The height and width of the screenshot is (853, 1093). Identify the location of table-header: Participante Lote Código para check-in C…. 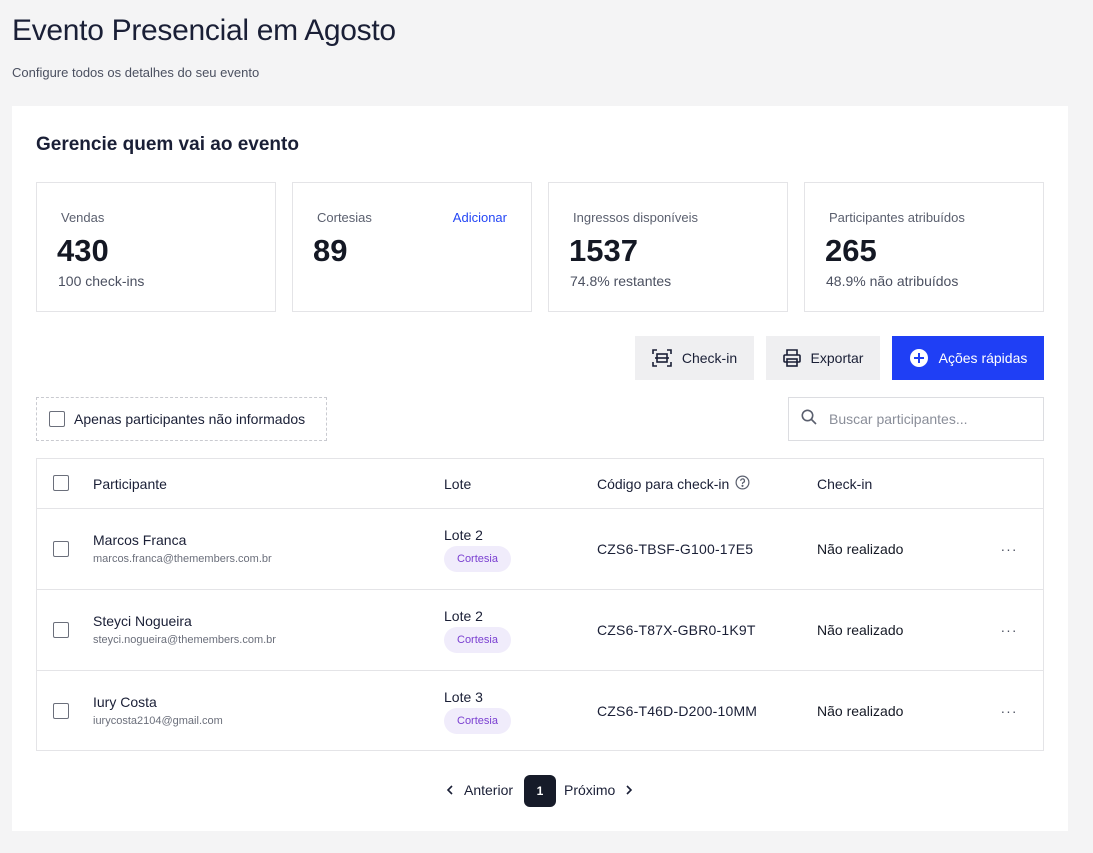
(540, 484).